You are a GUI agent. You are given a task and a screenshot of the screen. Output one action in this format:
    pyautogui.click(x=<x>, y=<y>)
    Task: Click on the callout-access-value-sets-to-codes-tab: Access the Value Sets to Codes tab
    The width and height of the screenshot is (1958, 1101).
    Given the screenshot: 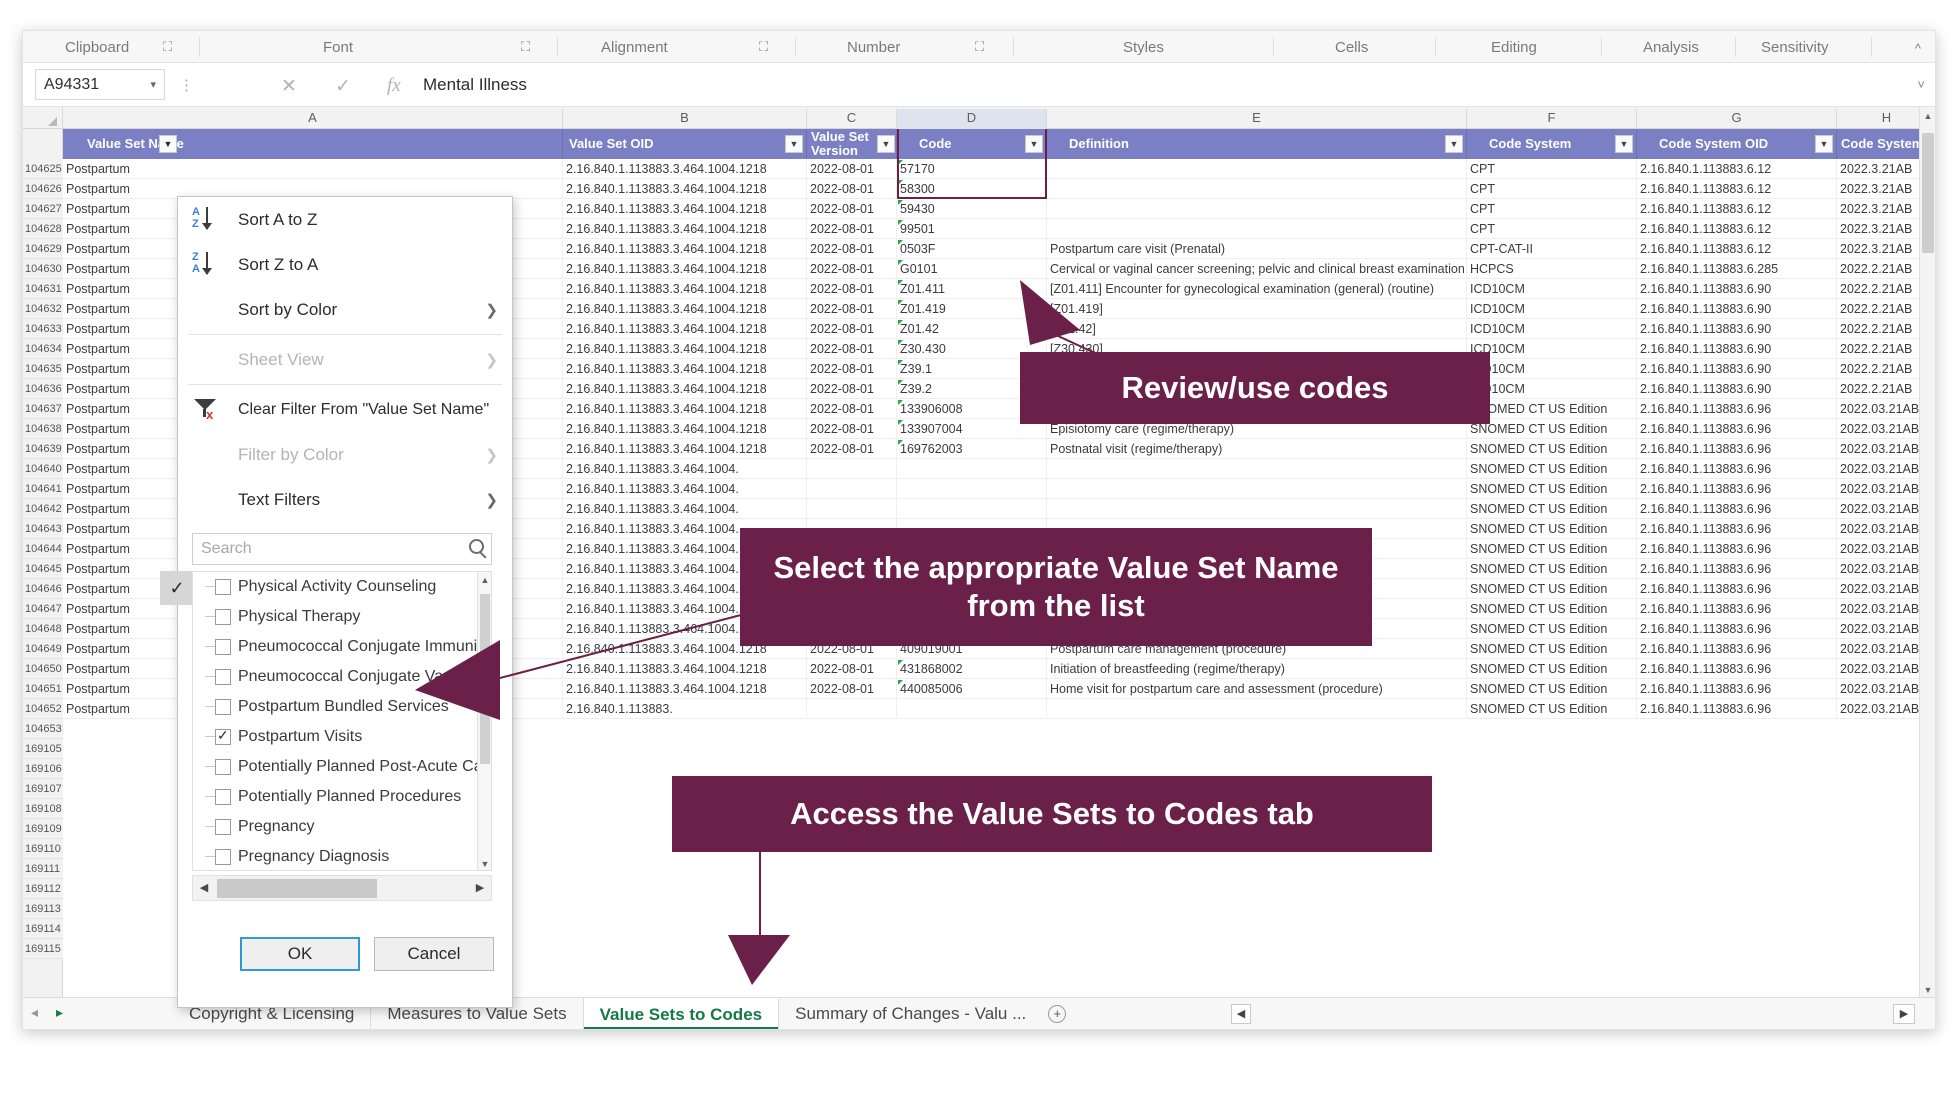 What is the action you would take?
    pyautogui.click(x=1052, y=814)
    